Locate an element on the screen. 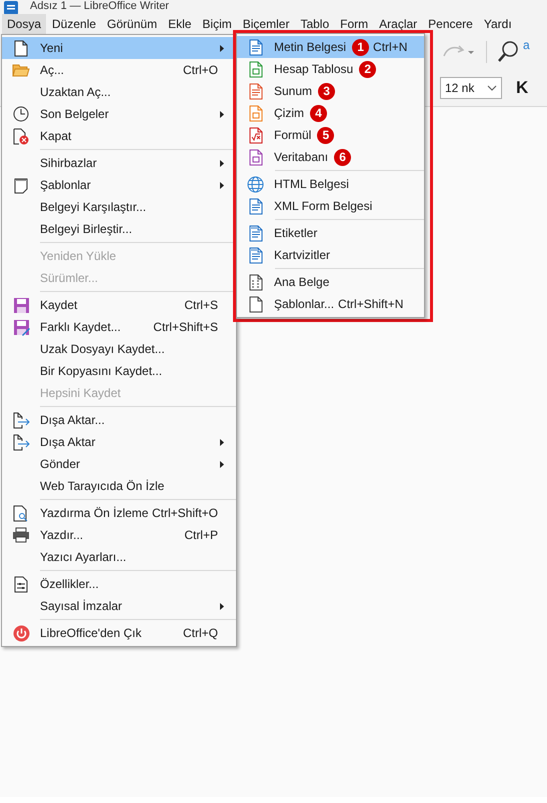 This screenshot has height=803, width=547. folder-icon is located at coordinates (21, 70).